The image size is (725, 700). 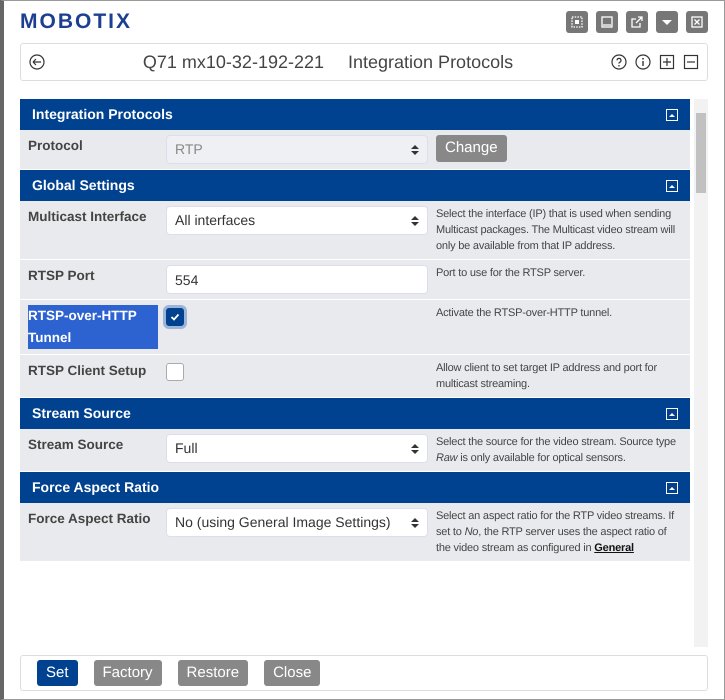 I want to click on field-label: Multicast Interface, so click(x=87, y=217).